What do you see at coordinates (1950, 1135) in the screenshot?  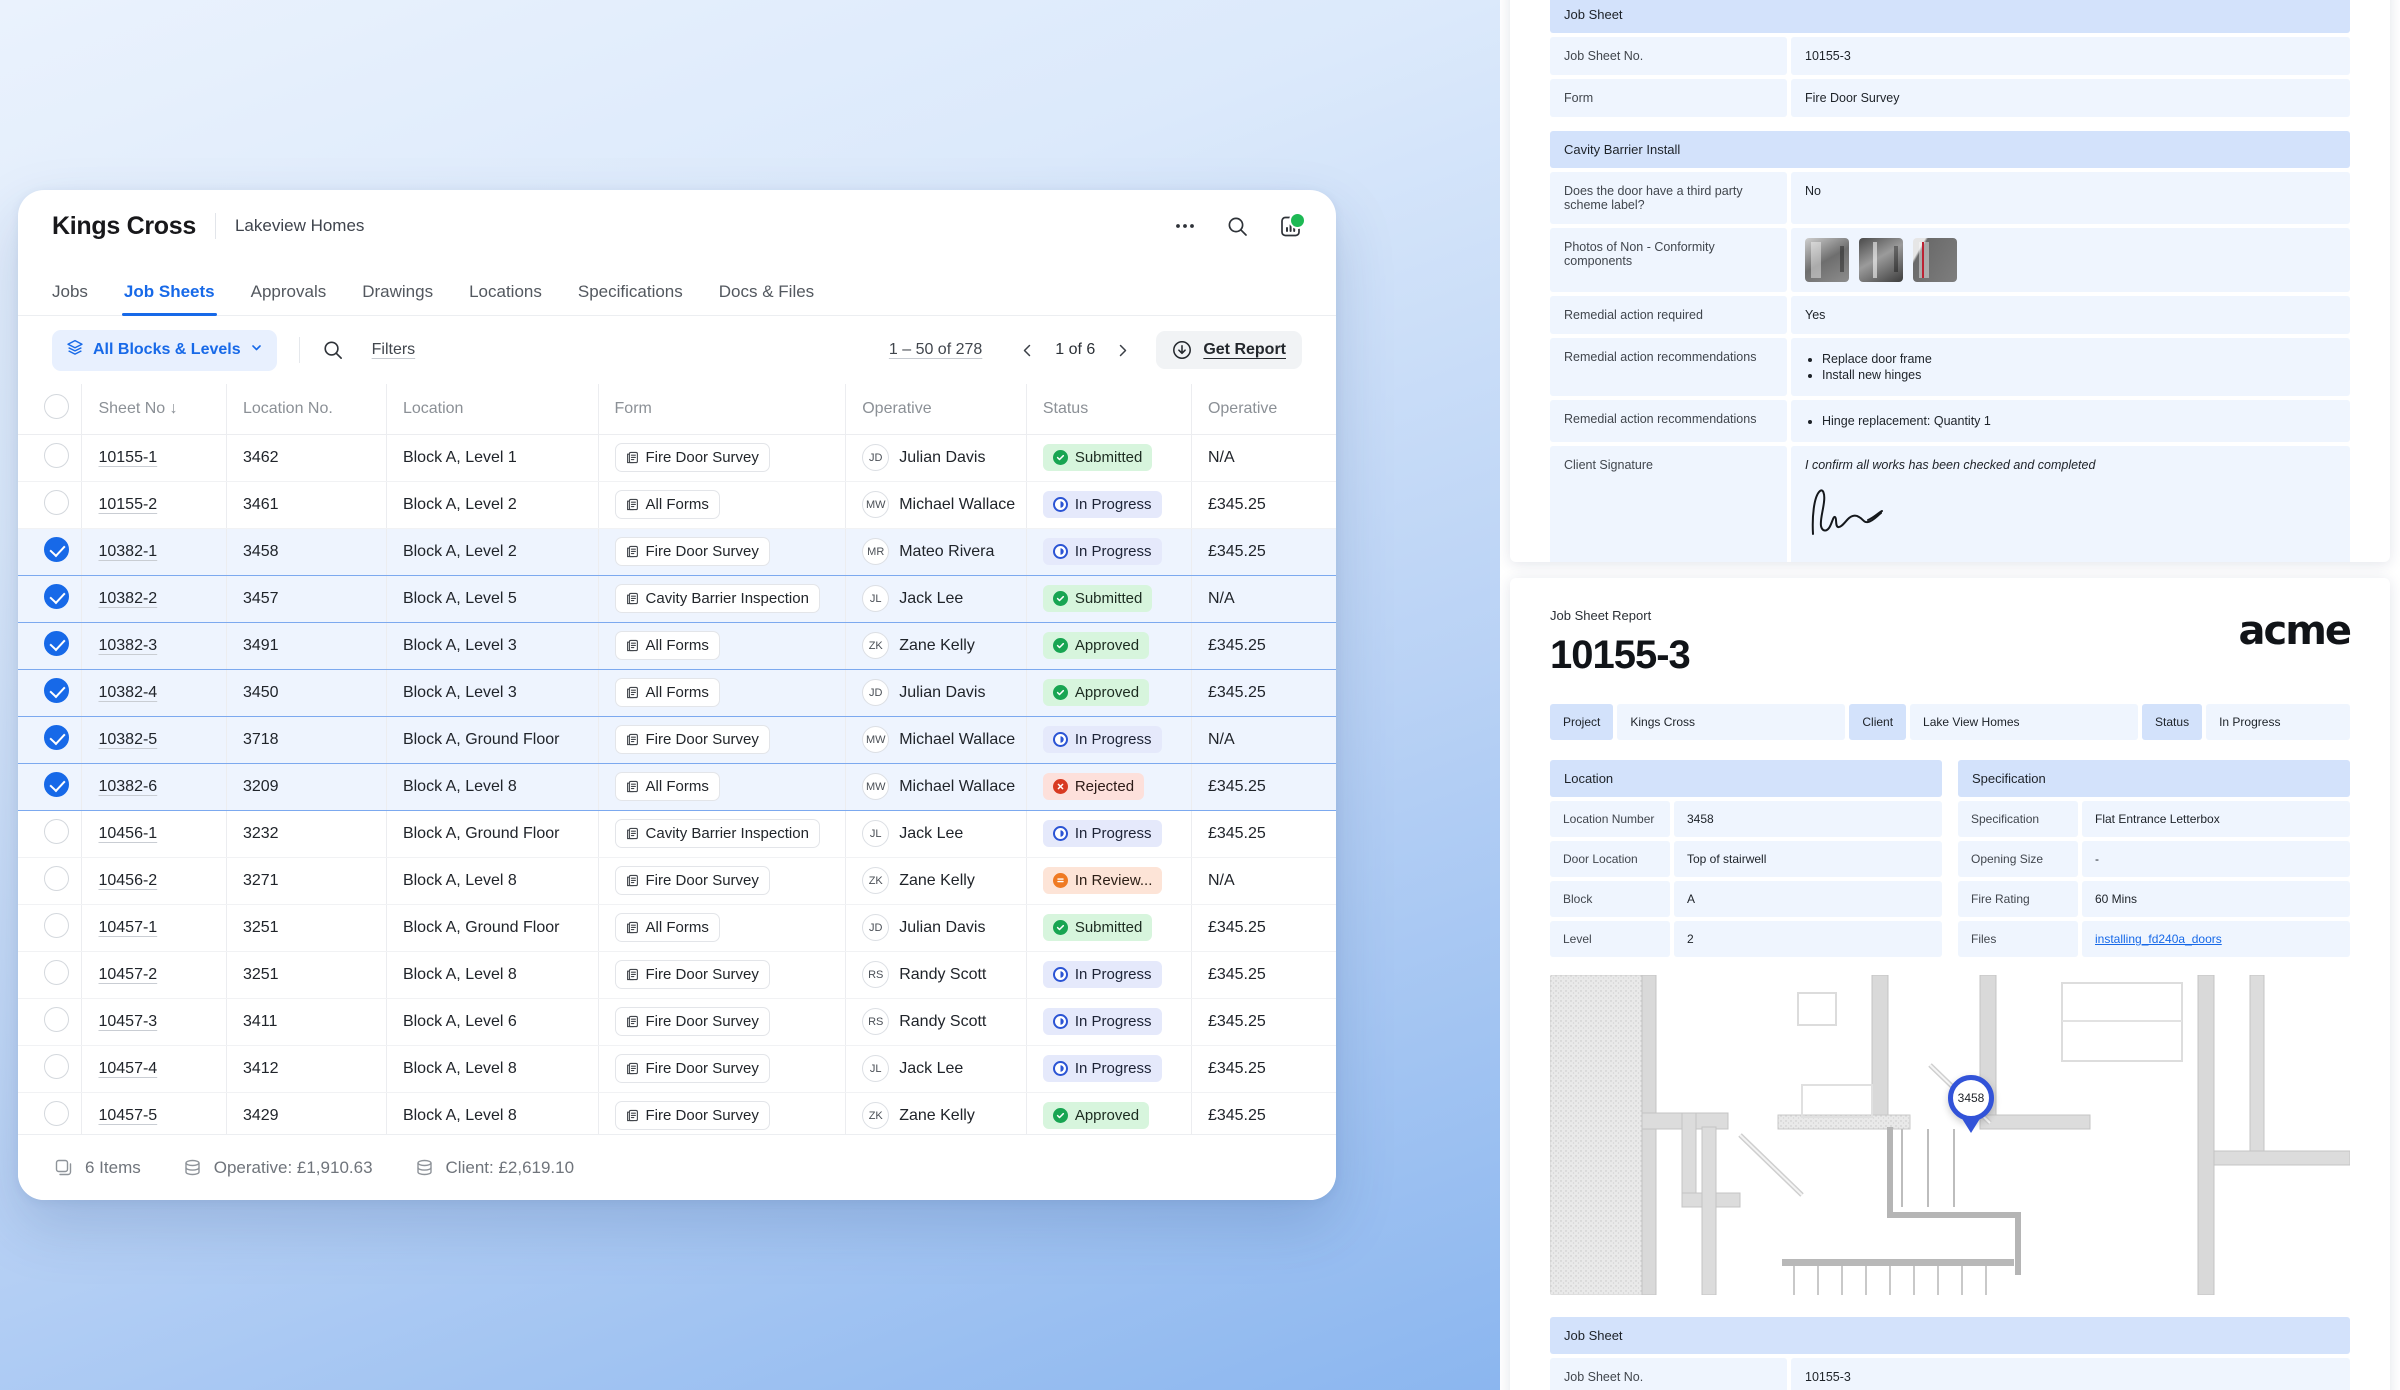 I see `floor-plan: 3458` at bounding box center [1950, 1135].